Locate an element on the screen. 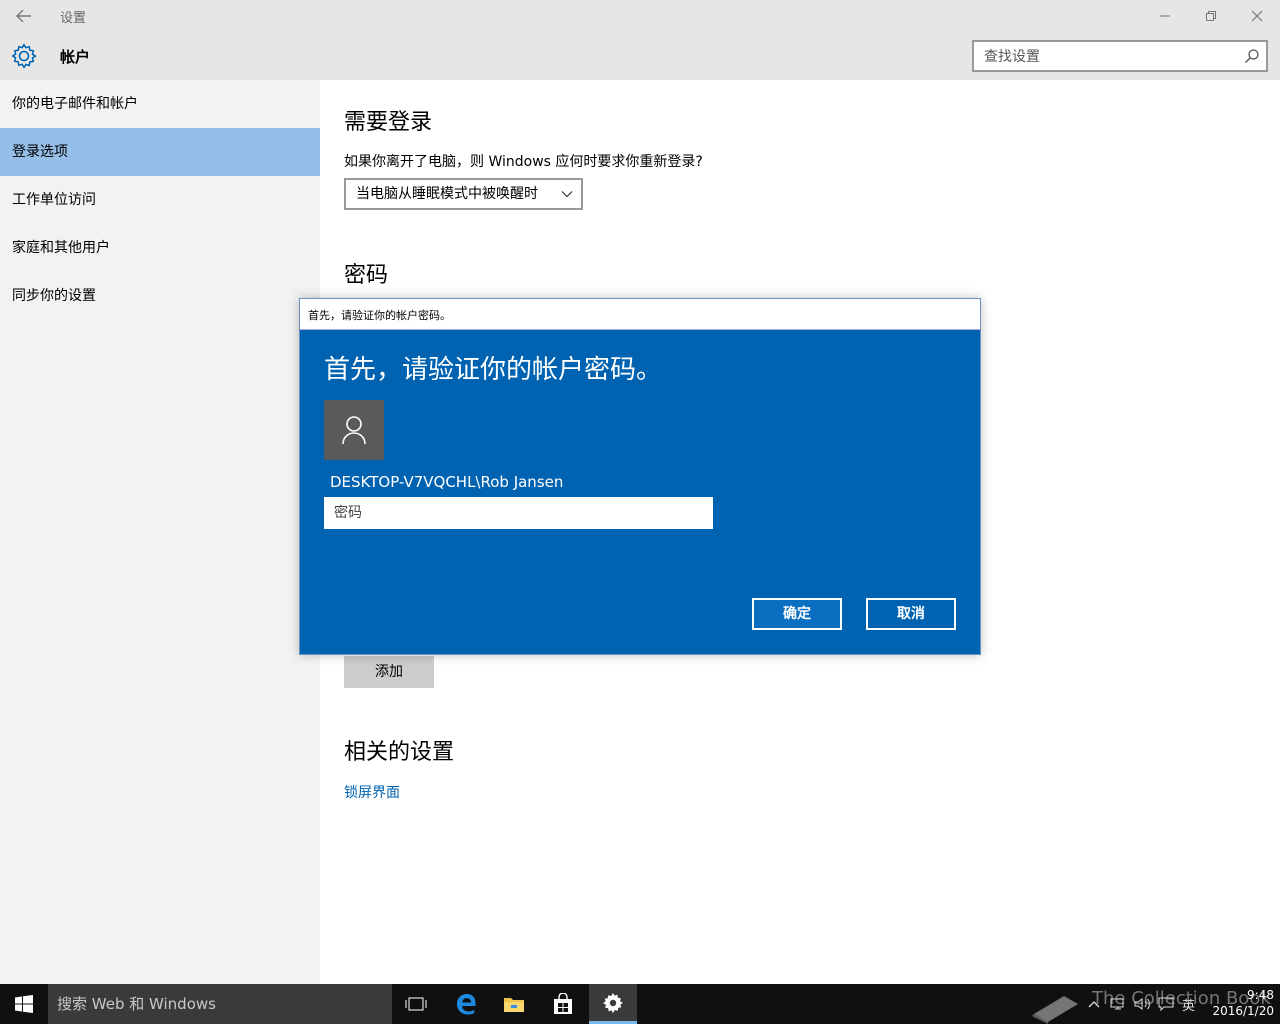 The width and height of the screenshot is (1280, 1024). message-icon is located at coordinates (1166, 1004).